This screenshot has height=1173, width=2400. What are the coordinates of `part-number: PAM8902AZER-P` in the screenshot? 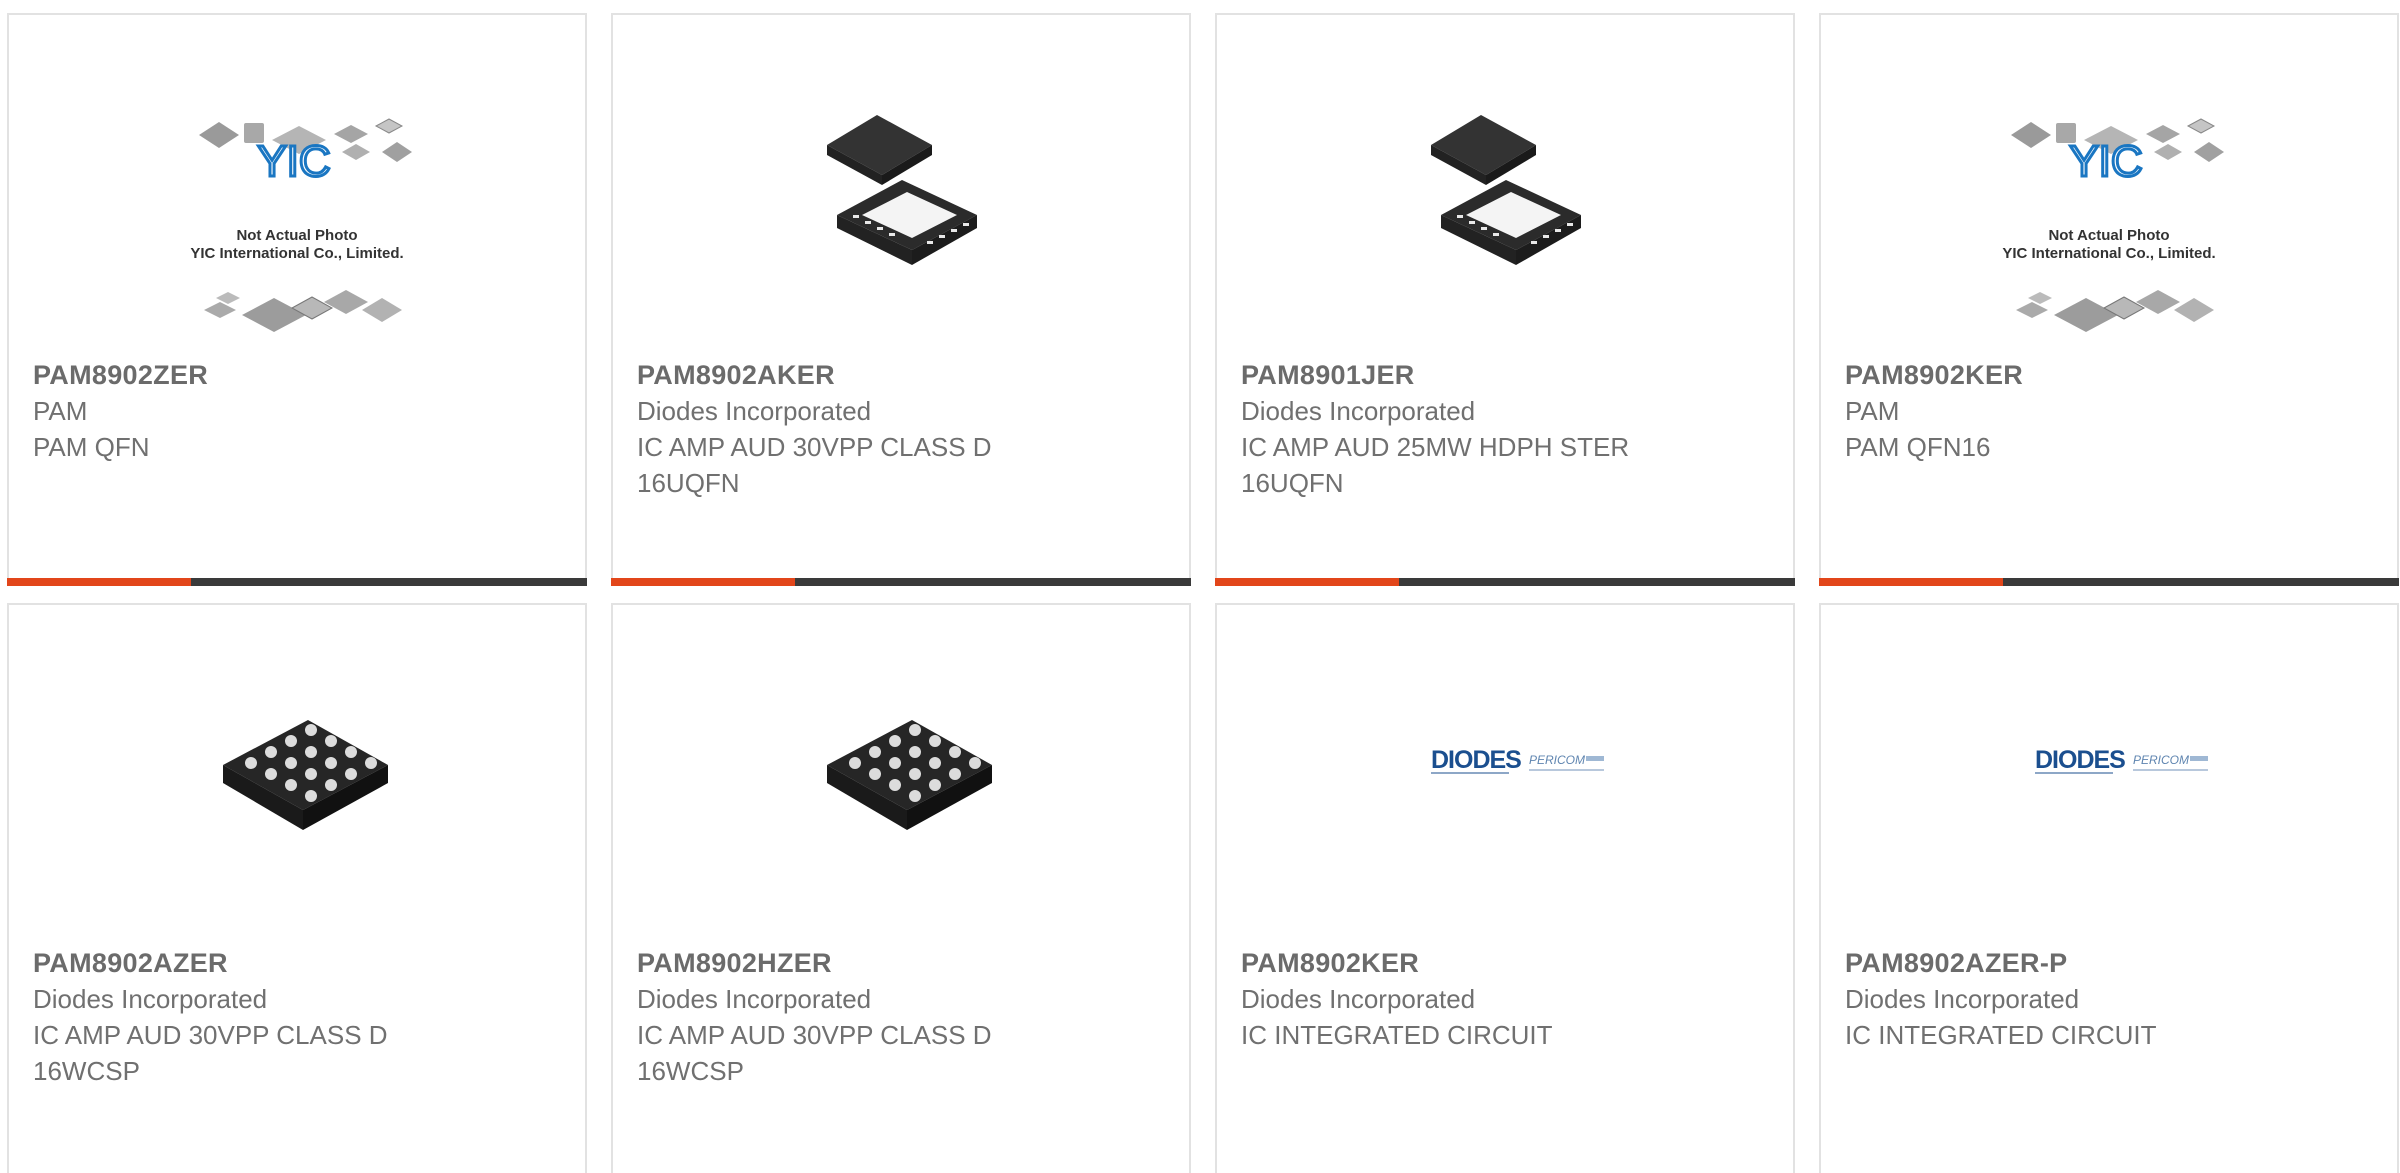 It's located at (2109, 963).